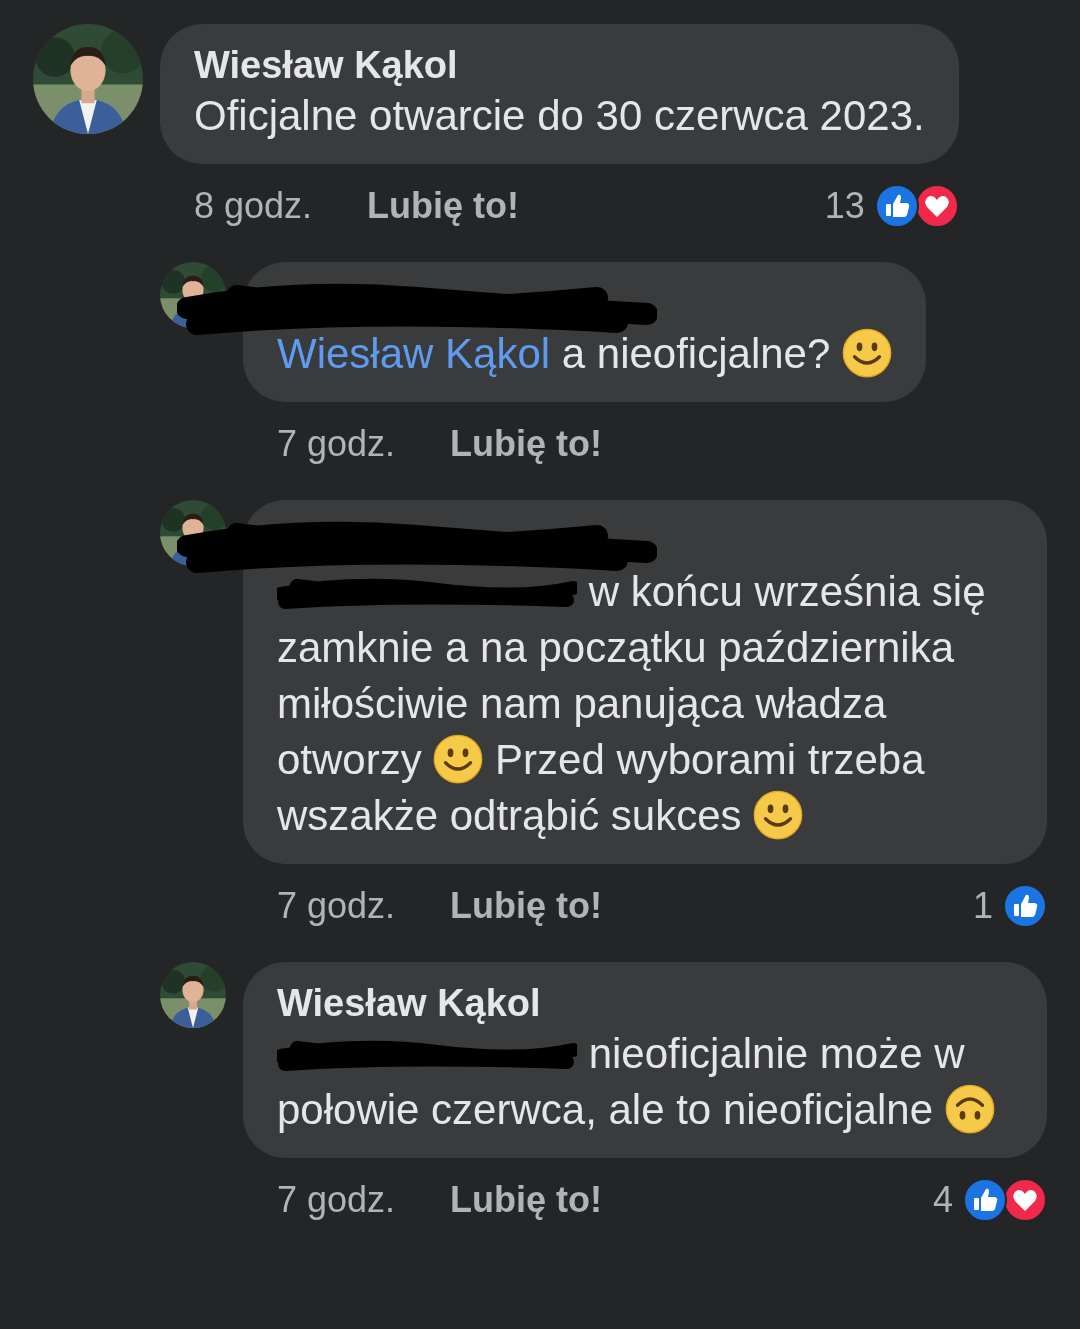  What do you see at coordinates (559, 116) in the screenshot?
I see `comment-text: Oficjalne otwarcie do 30 czerwca 2023.` at bounding box center [559, 116].